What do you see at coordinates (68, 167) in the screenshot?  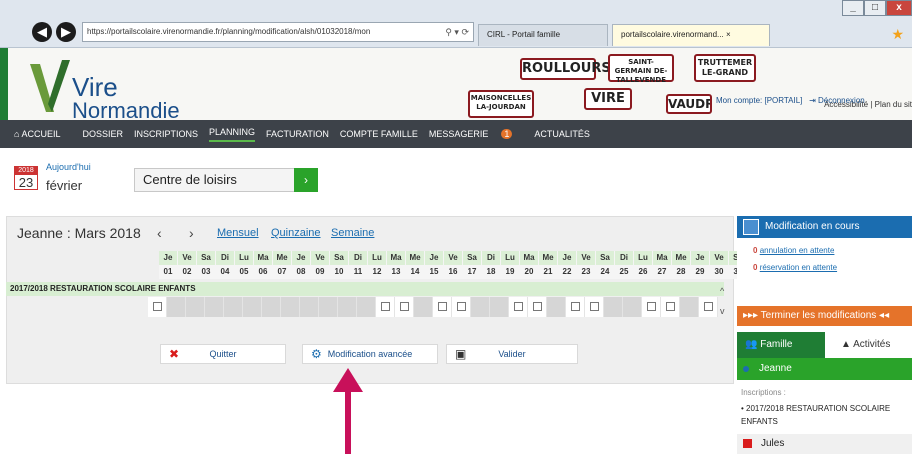 I see `today-link: Aujourd'hui` at bounding box center [68, 167].